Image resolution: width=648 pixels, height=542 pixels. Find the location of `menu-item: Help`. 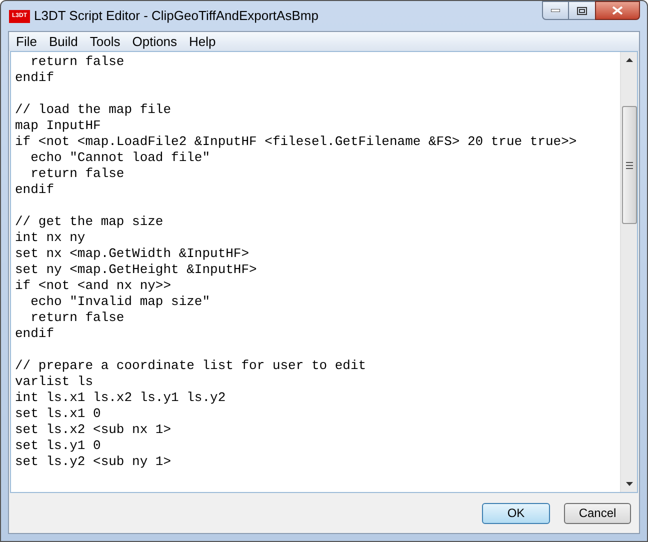

menu-item: Help is located at coordinates (202, 41).